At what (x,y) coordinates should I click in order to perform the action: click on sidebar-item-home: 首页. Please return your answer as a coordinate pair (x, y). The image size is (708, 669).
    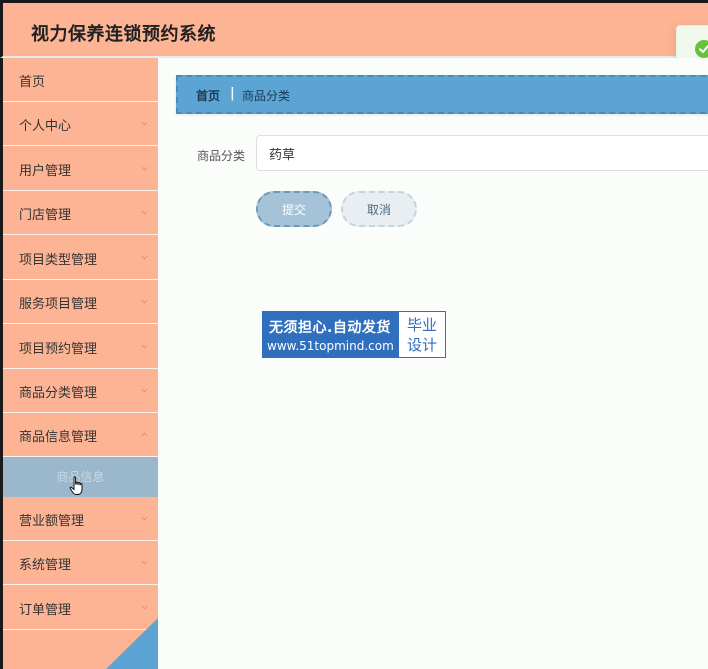
    Looking at the image, I should click on (80, 80).